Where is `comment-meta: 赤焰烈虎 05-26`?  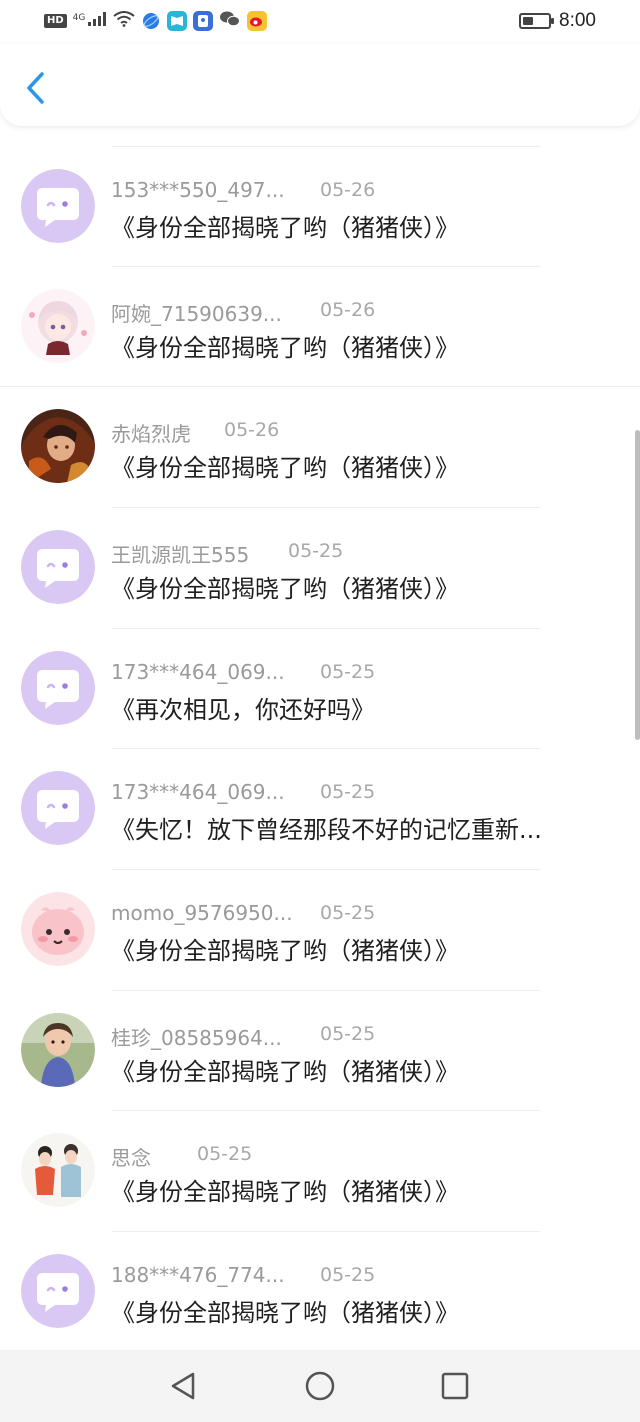
comment-meta: 赤焰烈虎 05-26 is located at coordinates (361, 432).